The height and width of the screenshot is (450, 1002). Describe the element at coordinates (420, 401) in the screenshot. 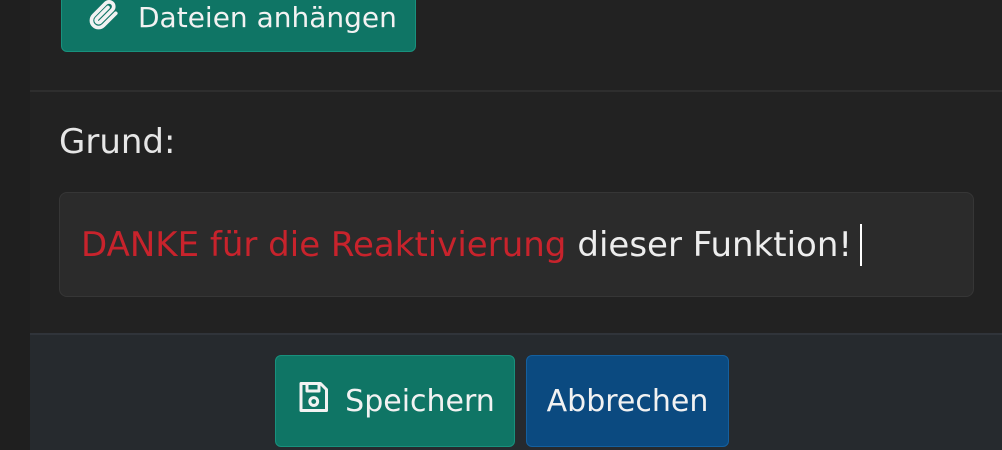

I see `save-label: Speichern` at that location.